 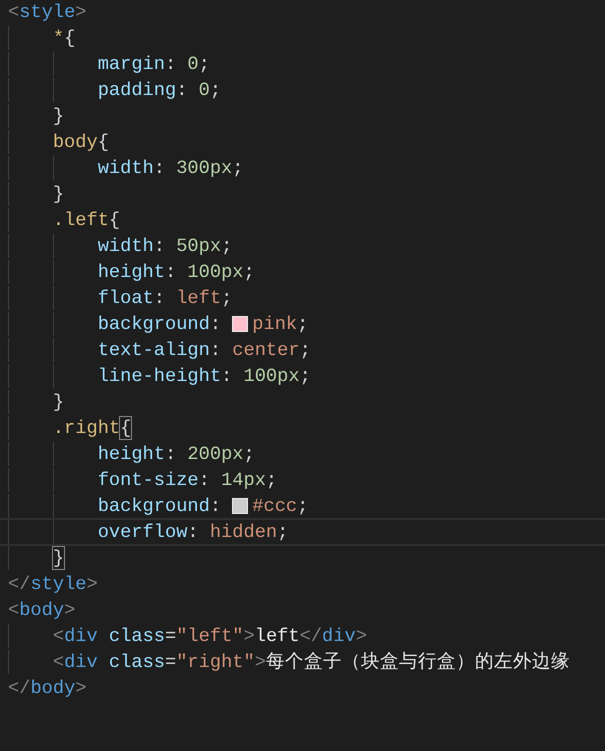 What do you see at coordinates (188, 480) in the screenshot?
I see `code-text: font-size: 14px;` at bounding box center [188, 480].